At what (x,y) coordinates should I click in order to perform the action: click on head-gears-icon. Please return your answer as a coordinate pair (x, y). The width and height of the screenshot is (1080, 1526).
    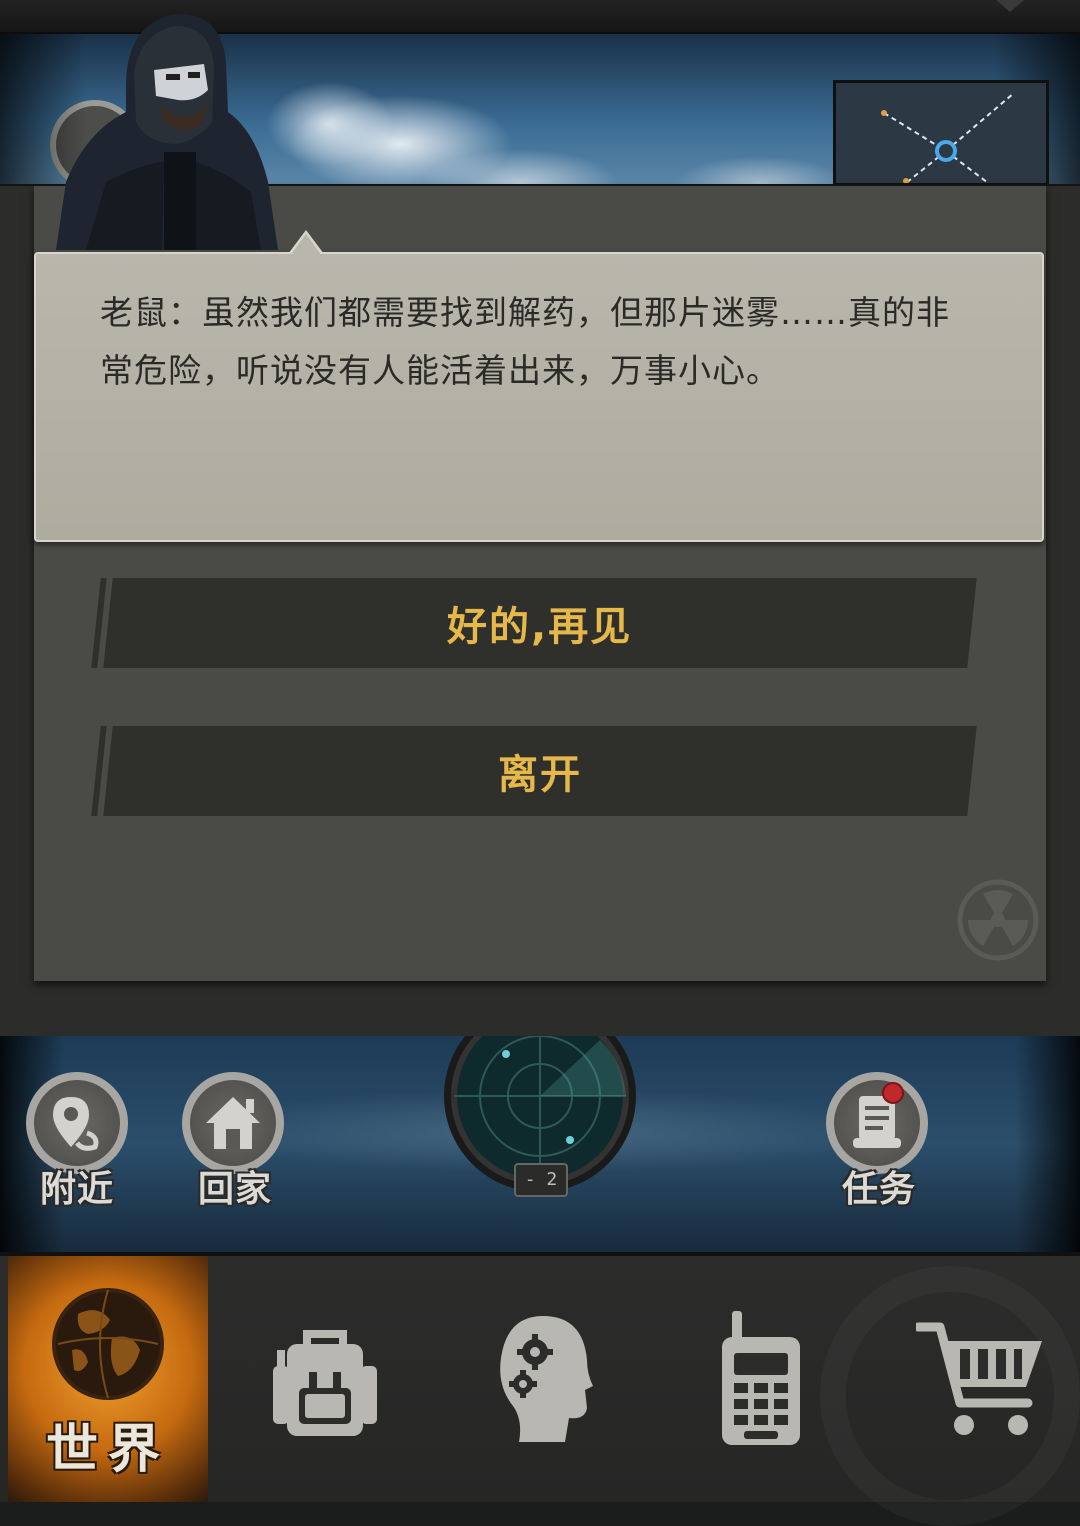
    Looking at the image, I should click on (546, 1379).